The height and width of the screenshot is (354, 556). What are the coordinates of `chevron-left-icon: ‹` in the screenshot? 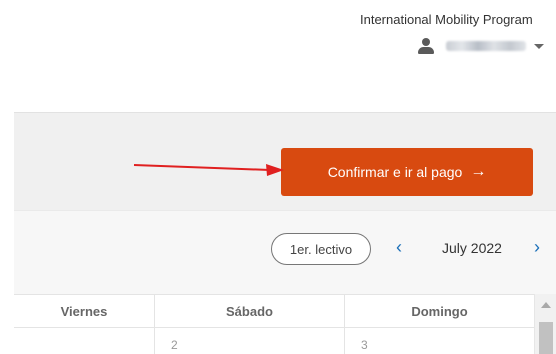 It's located at (399, 247).